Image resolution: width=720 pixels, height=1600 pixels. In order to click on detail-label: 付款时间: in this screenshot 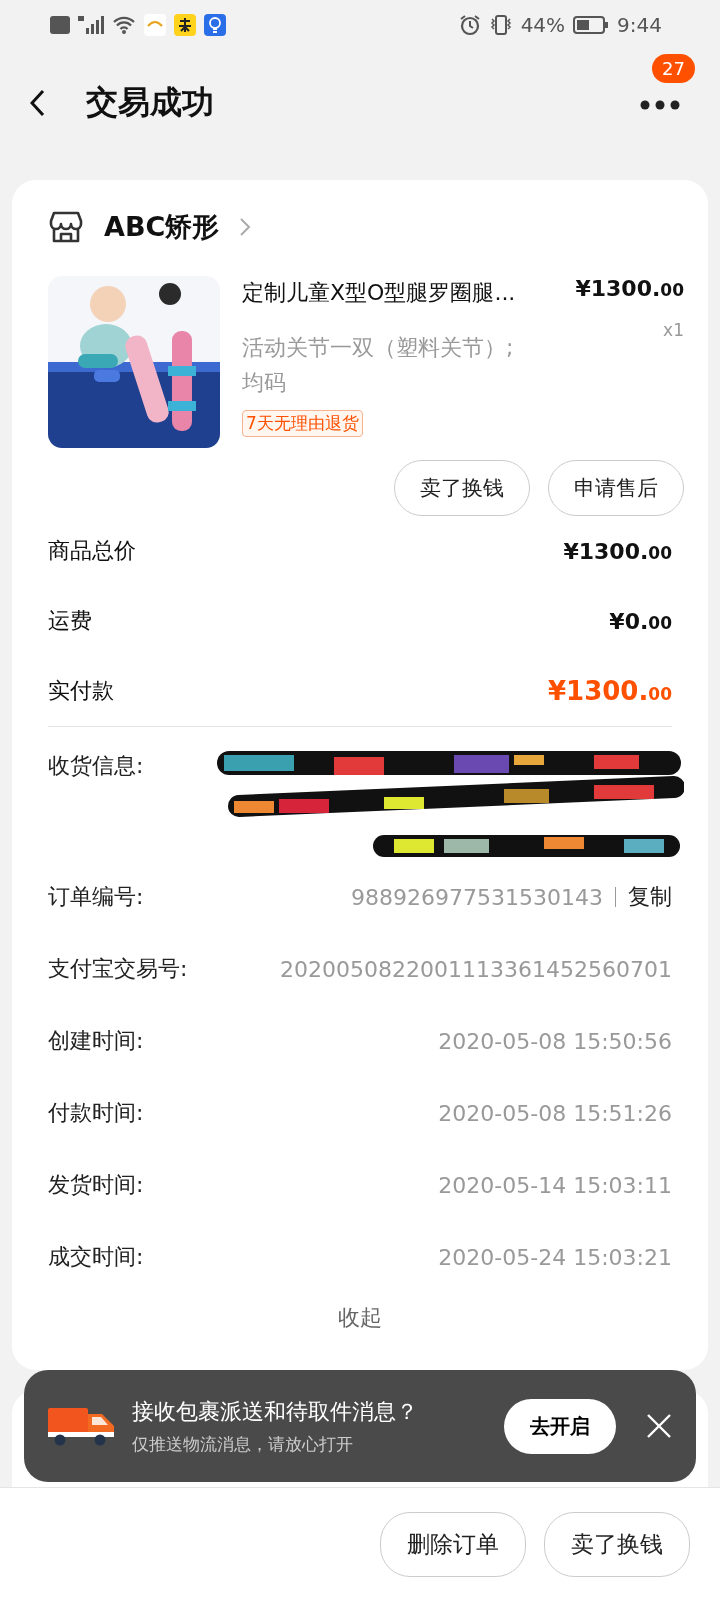, I will do `click(96, 1113)`.